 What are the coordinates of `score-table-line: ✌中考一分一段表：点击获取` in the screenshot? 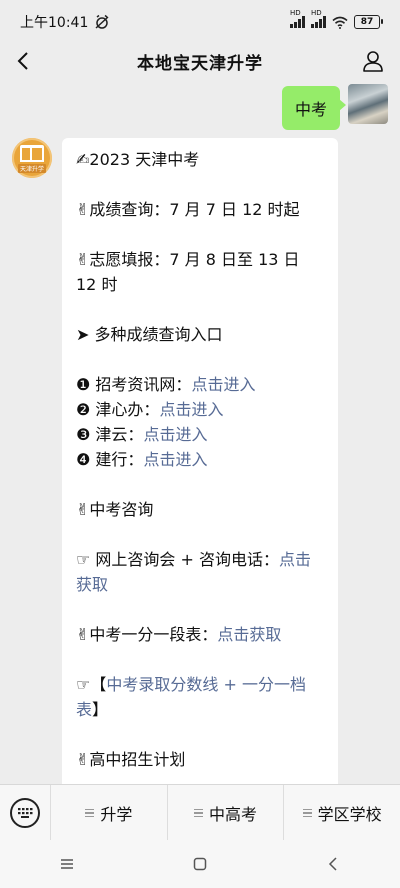 It's located at (201, 634).